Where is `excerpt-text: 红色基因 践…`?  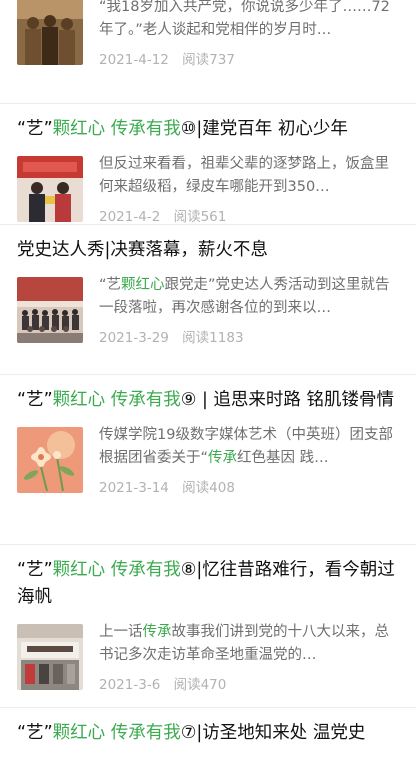
excerpt-text: 红色基因 践… is located at coordinates (283, 458).